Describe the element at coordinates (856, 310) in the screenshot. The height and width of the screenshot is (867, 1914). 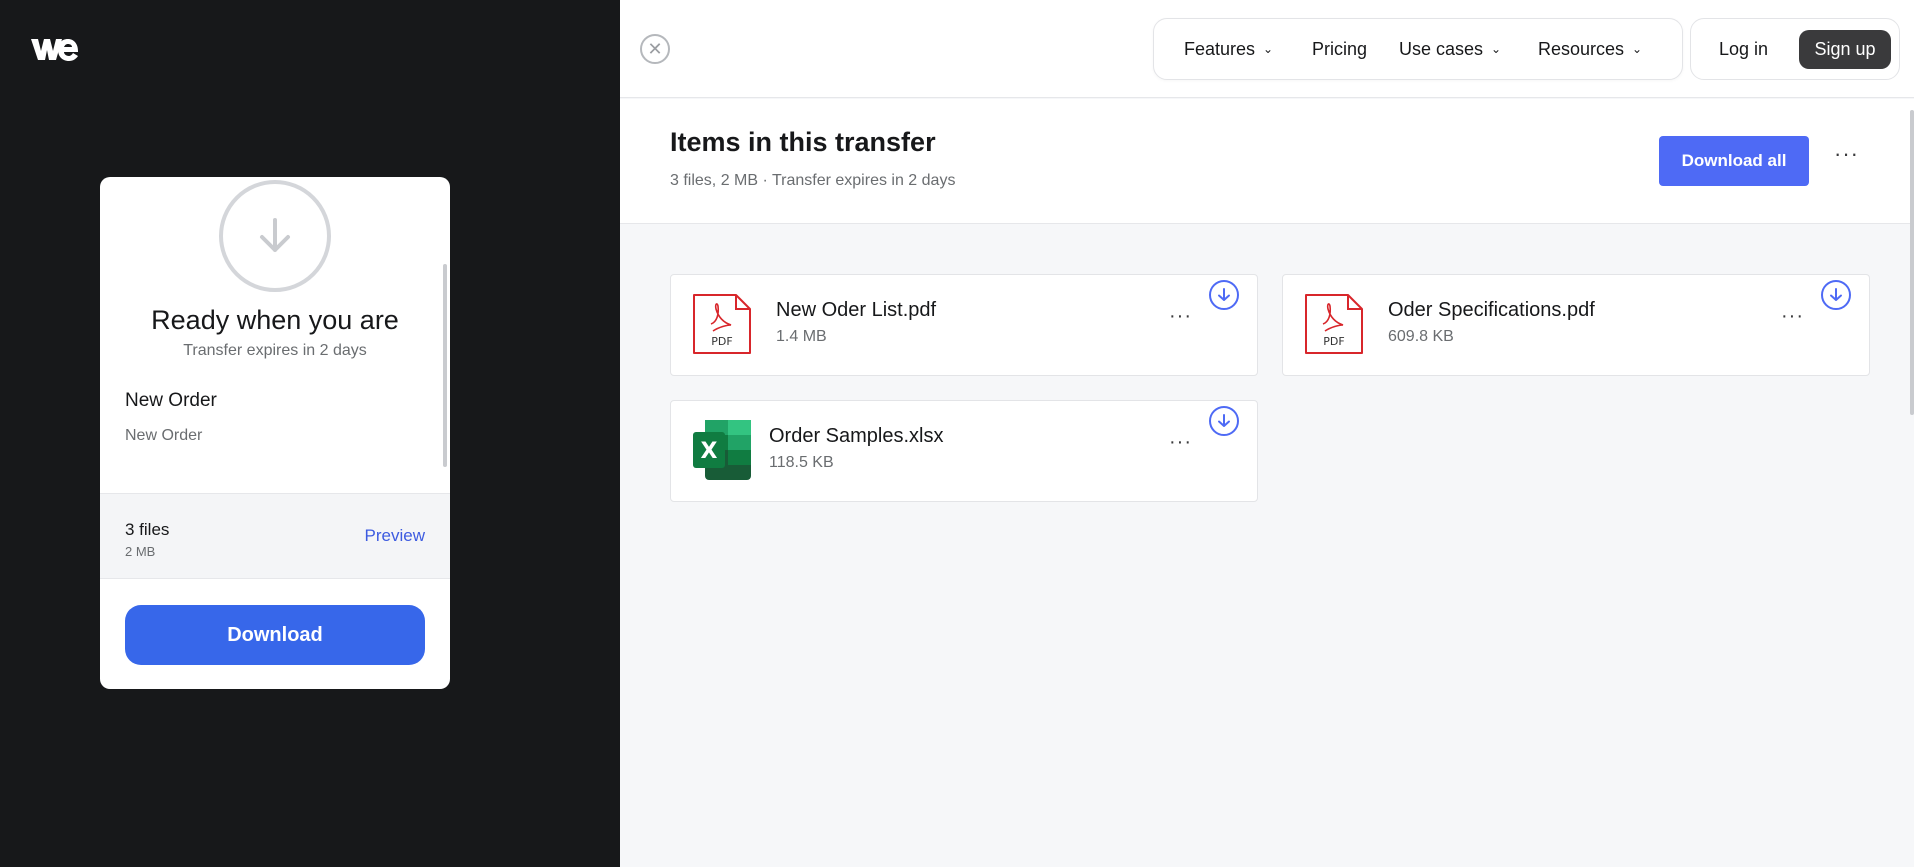
I see `file-name: New Oder List.pdf` at that location.